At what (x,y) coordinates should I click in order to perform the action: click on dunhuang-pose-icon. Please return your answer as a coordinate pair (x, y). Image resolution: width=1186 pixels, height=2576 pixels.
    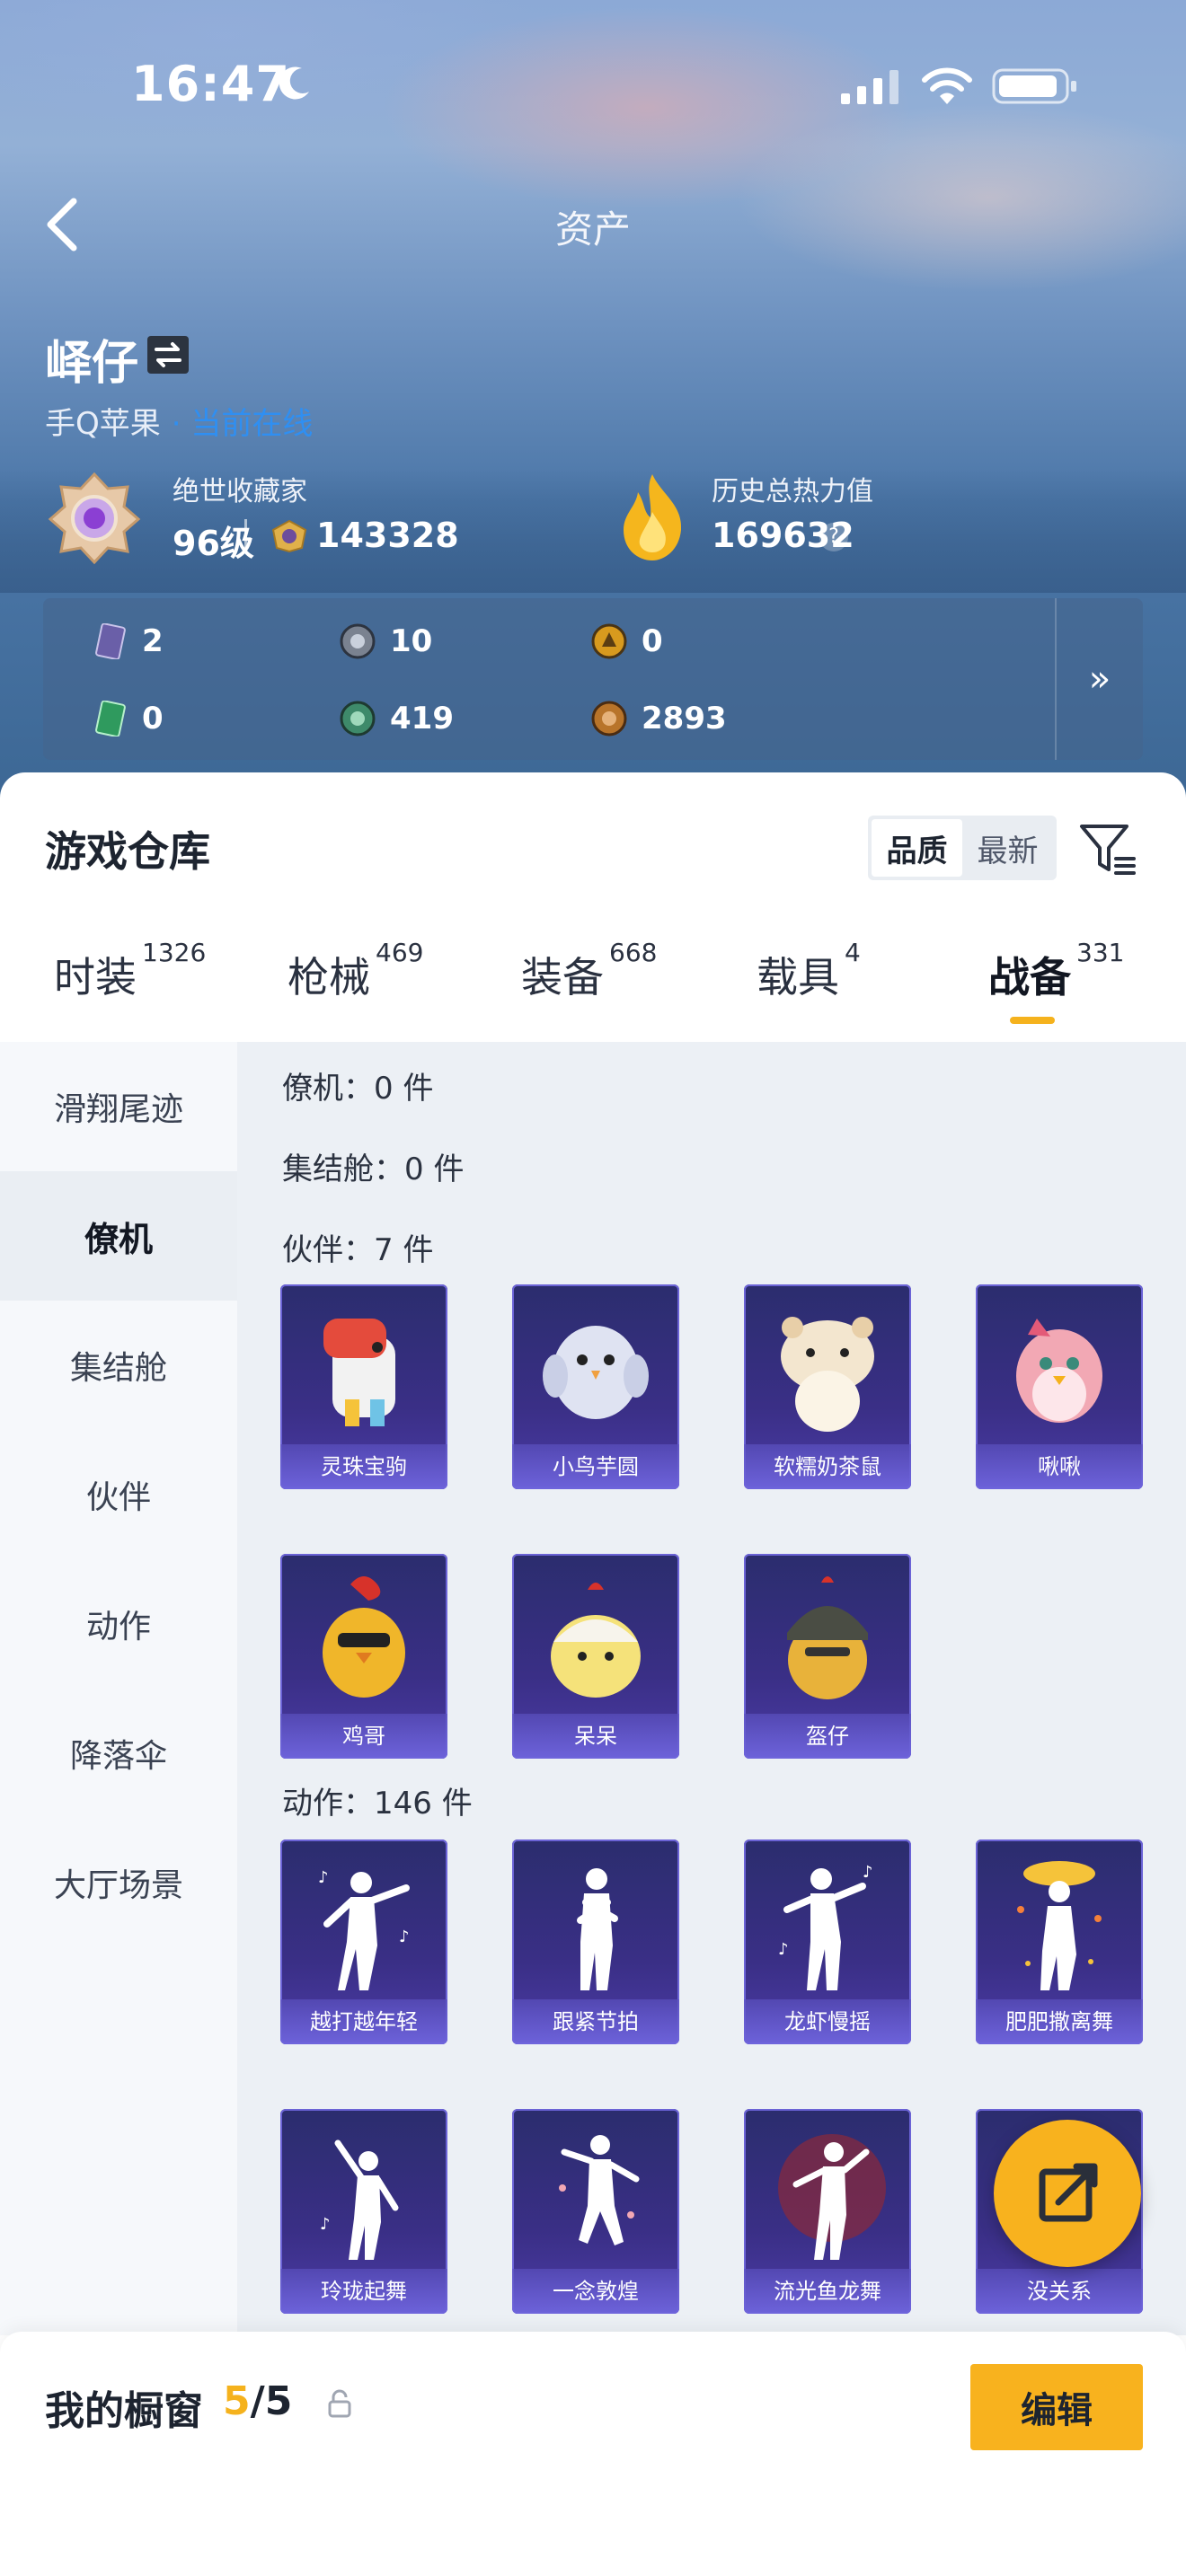
    Looking at the image, I should click on (599, 2190).